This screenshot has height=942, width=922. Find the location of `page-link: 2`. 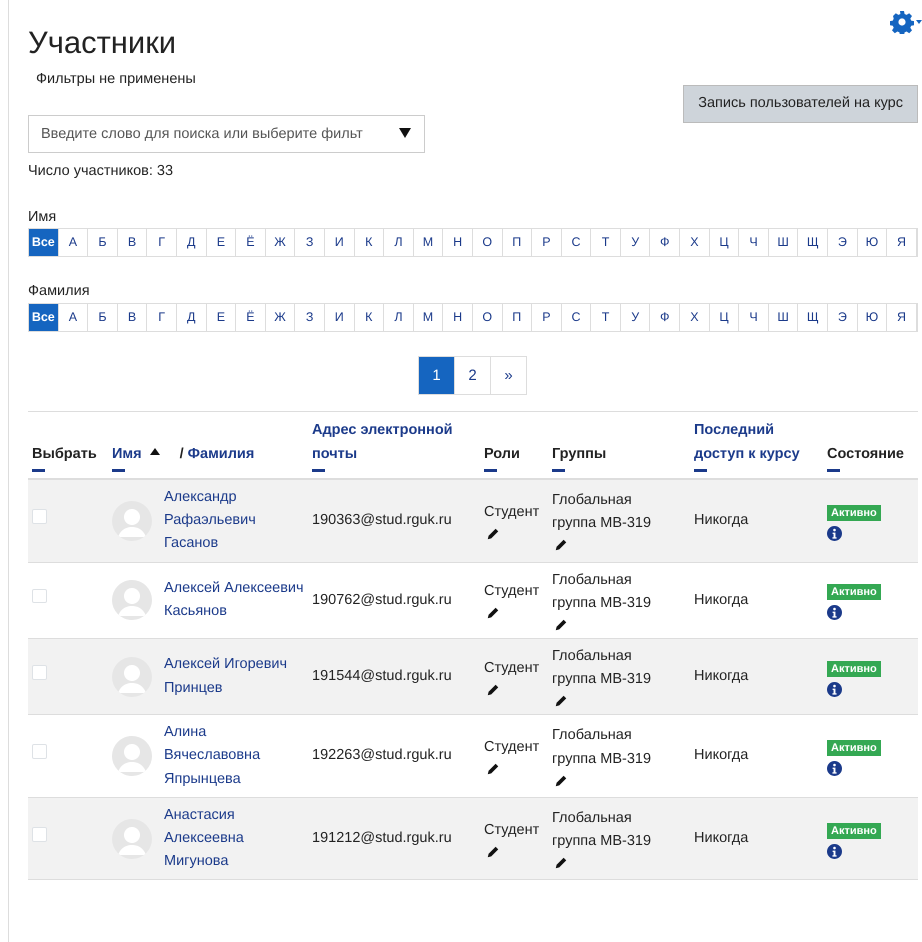

page-link: 2 is located at coordinates (472, 375).